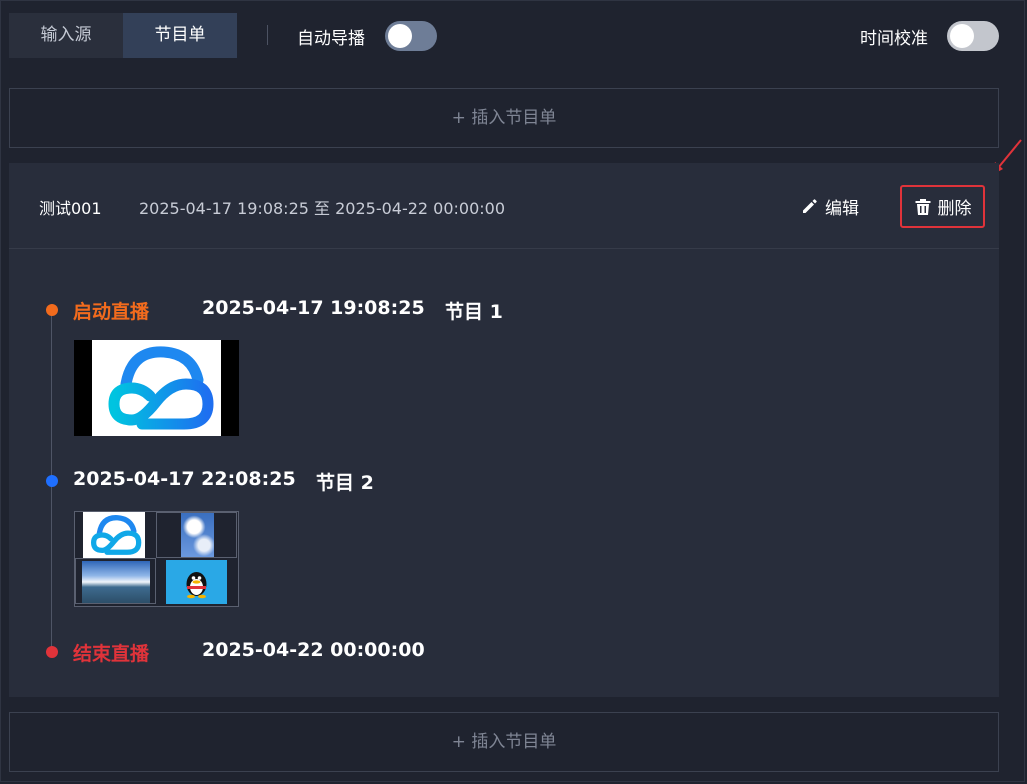  Describe the element at coordinates (954, 209) in the screenshot. I see `delete-label: 删除` at that location.